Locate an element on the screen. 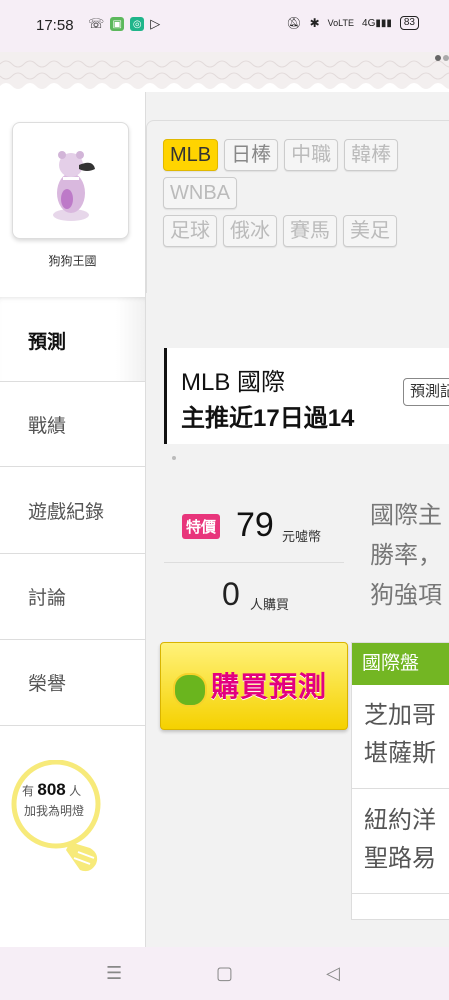  sidebar-tab-game-history: 遊戲紀錄 is located at coordinates (72, 511).